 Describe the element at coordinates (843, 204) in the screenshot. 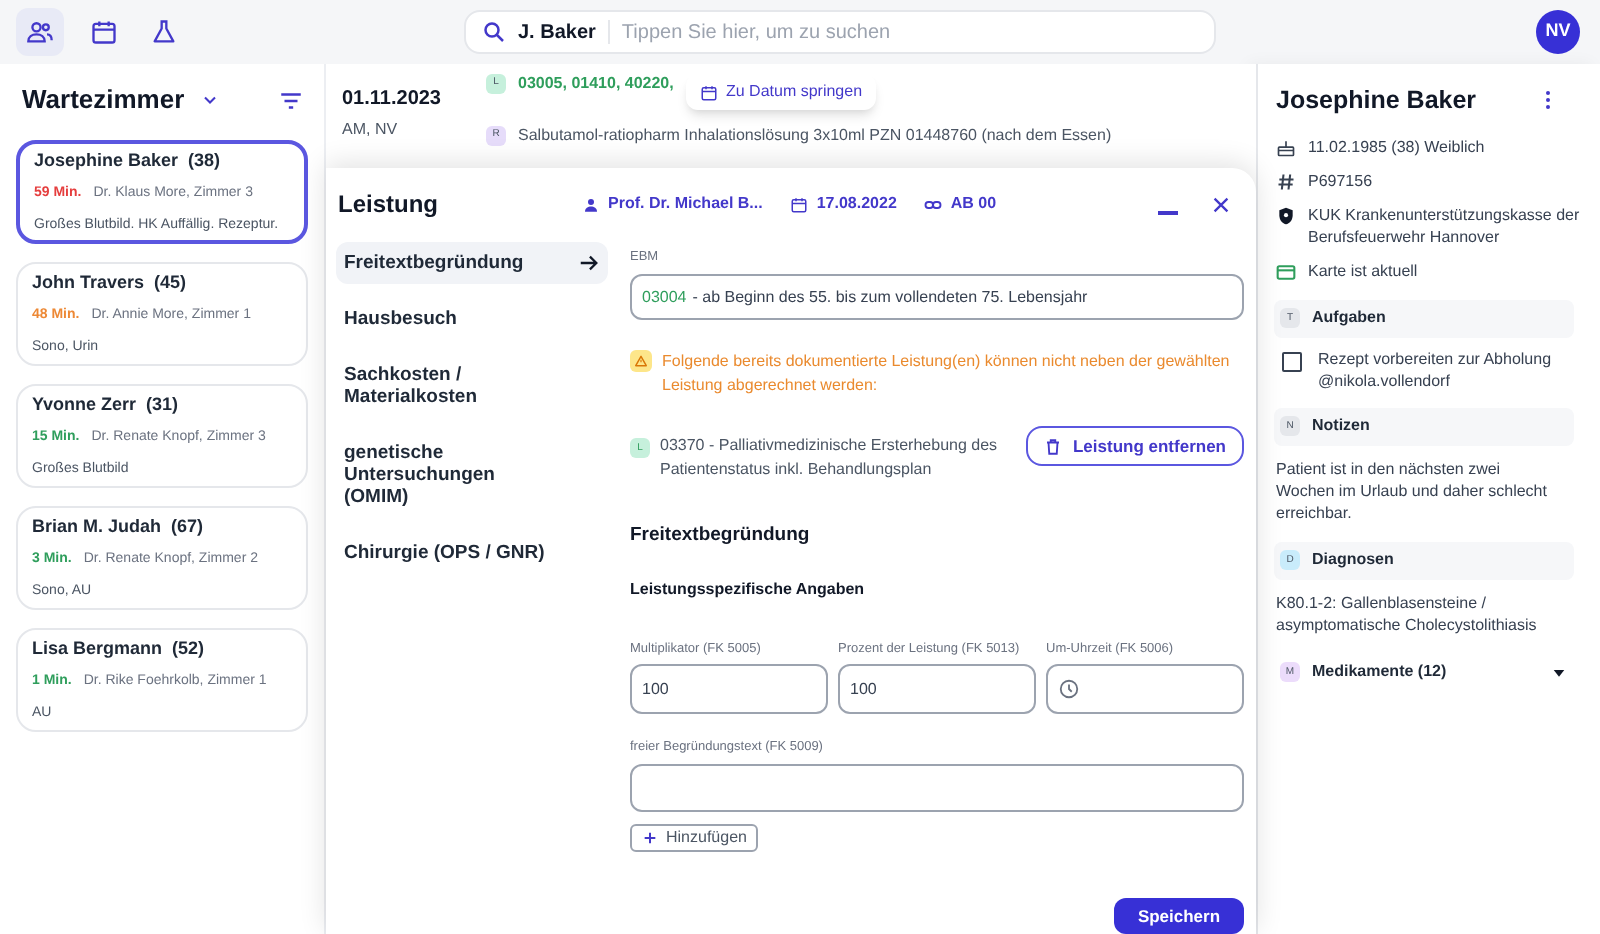

I see `date-link: 17.08.2022` at that location.